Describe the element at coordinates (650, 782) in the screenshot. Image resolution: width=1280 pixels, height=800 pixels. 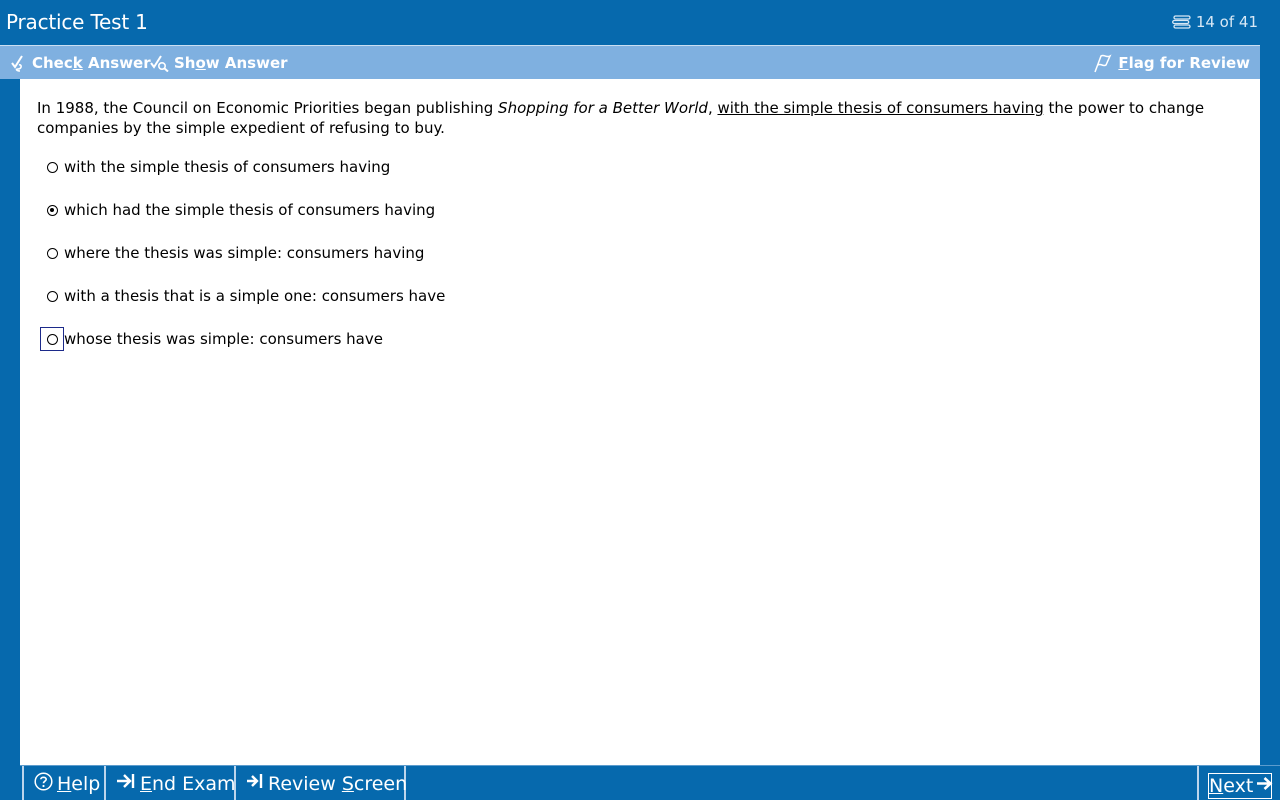
I see `bottom-navigation-bar: Help End Exam Review Screen Next` at that location.